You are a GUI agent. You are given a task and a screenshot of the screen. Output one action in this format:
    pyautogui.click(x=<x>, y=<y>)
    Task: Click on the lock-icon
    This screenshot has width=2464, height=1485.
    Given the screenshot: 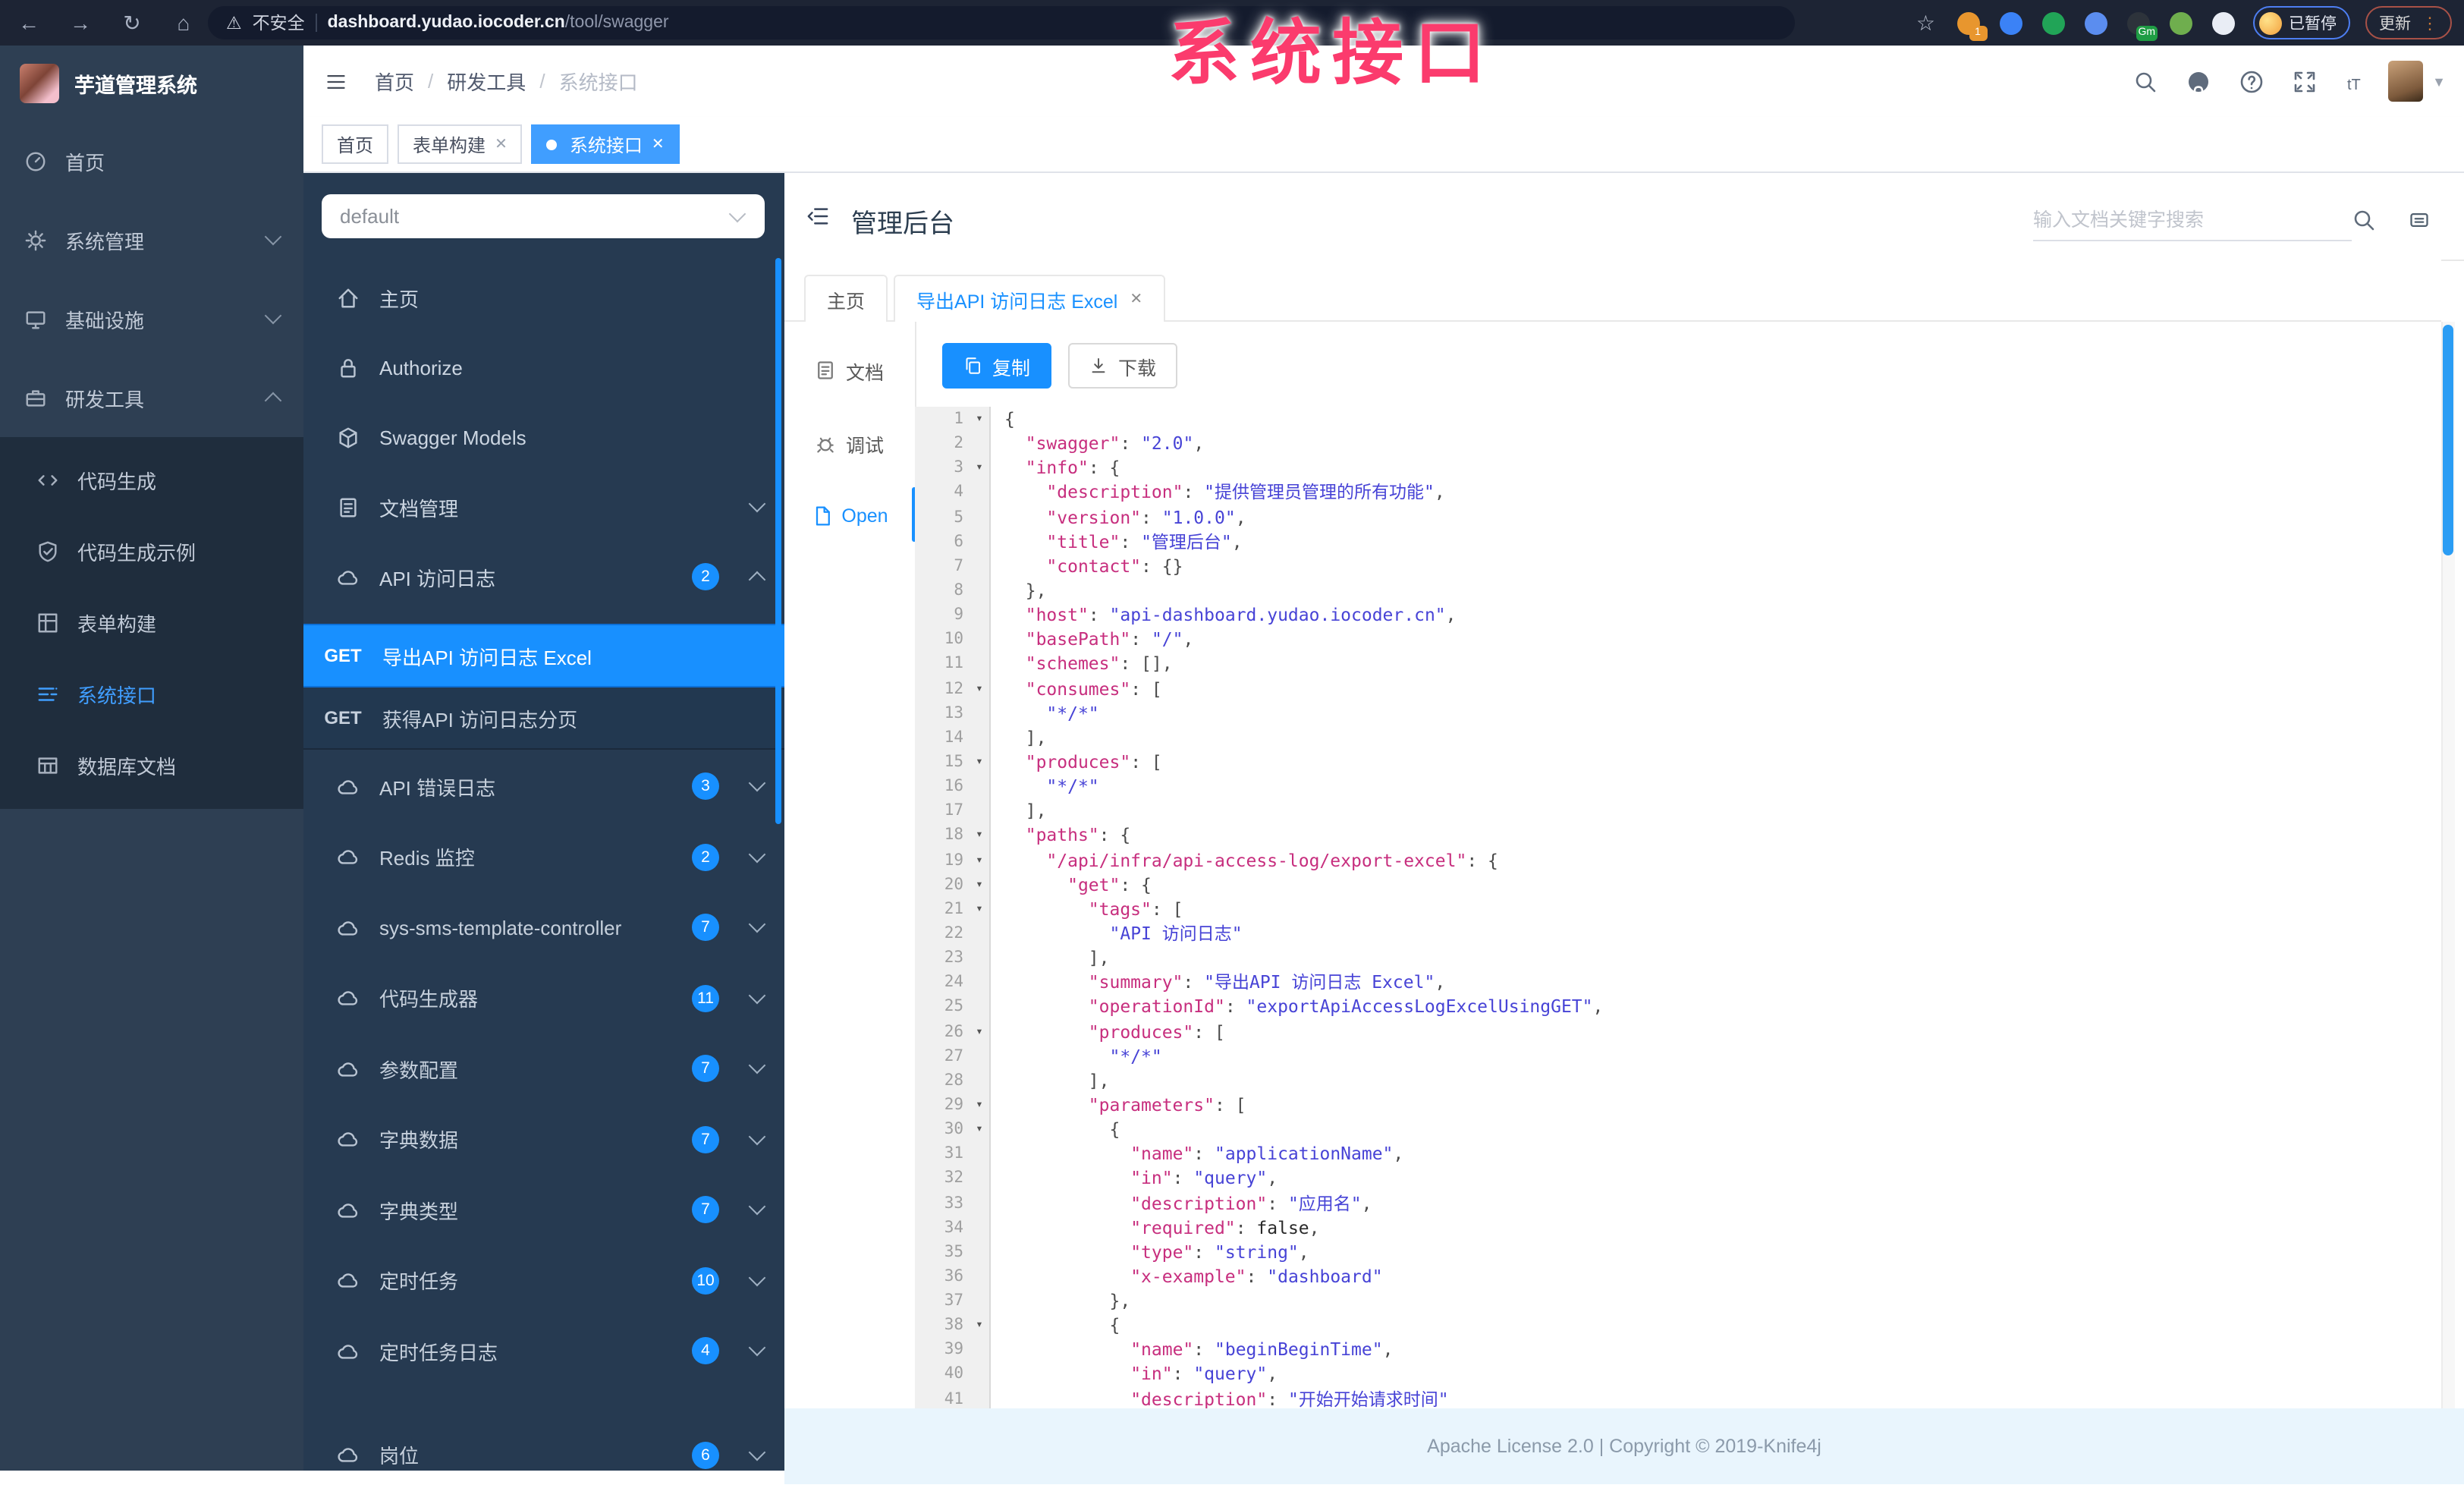 What is the action you would take?
    pyautogui.click(x=348, y=367)
    